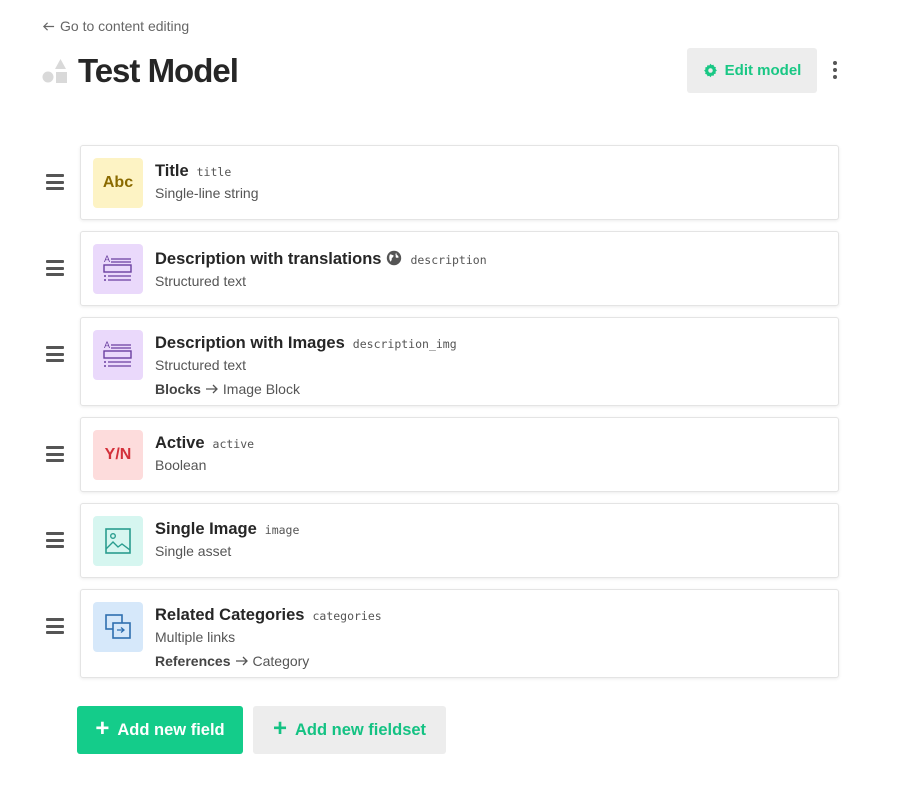 This screenshot has height=787, width=921. Describe the element at coordinates (118, 455) in the screenshot. I see `boolean-icon: Y/N` at that location.